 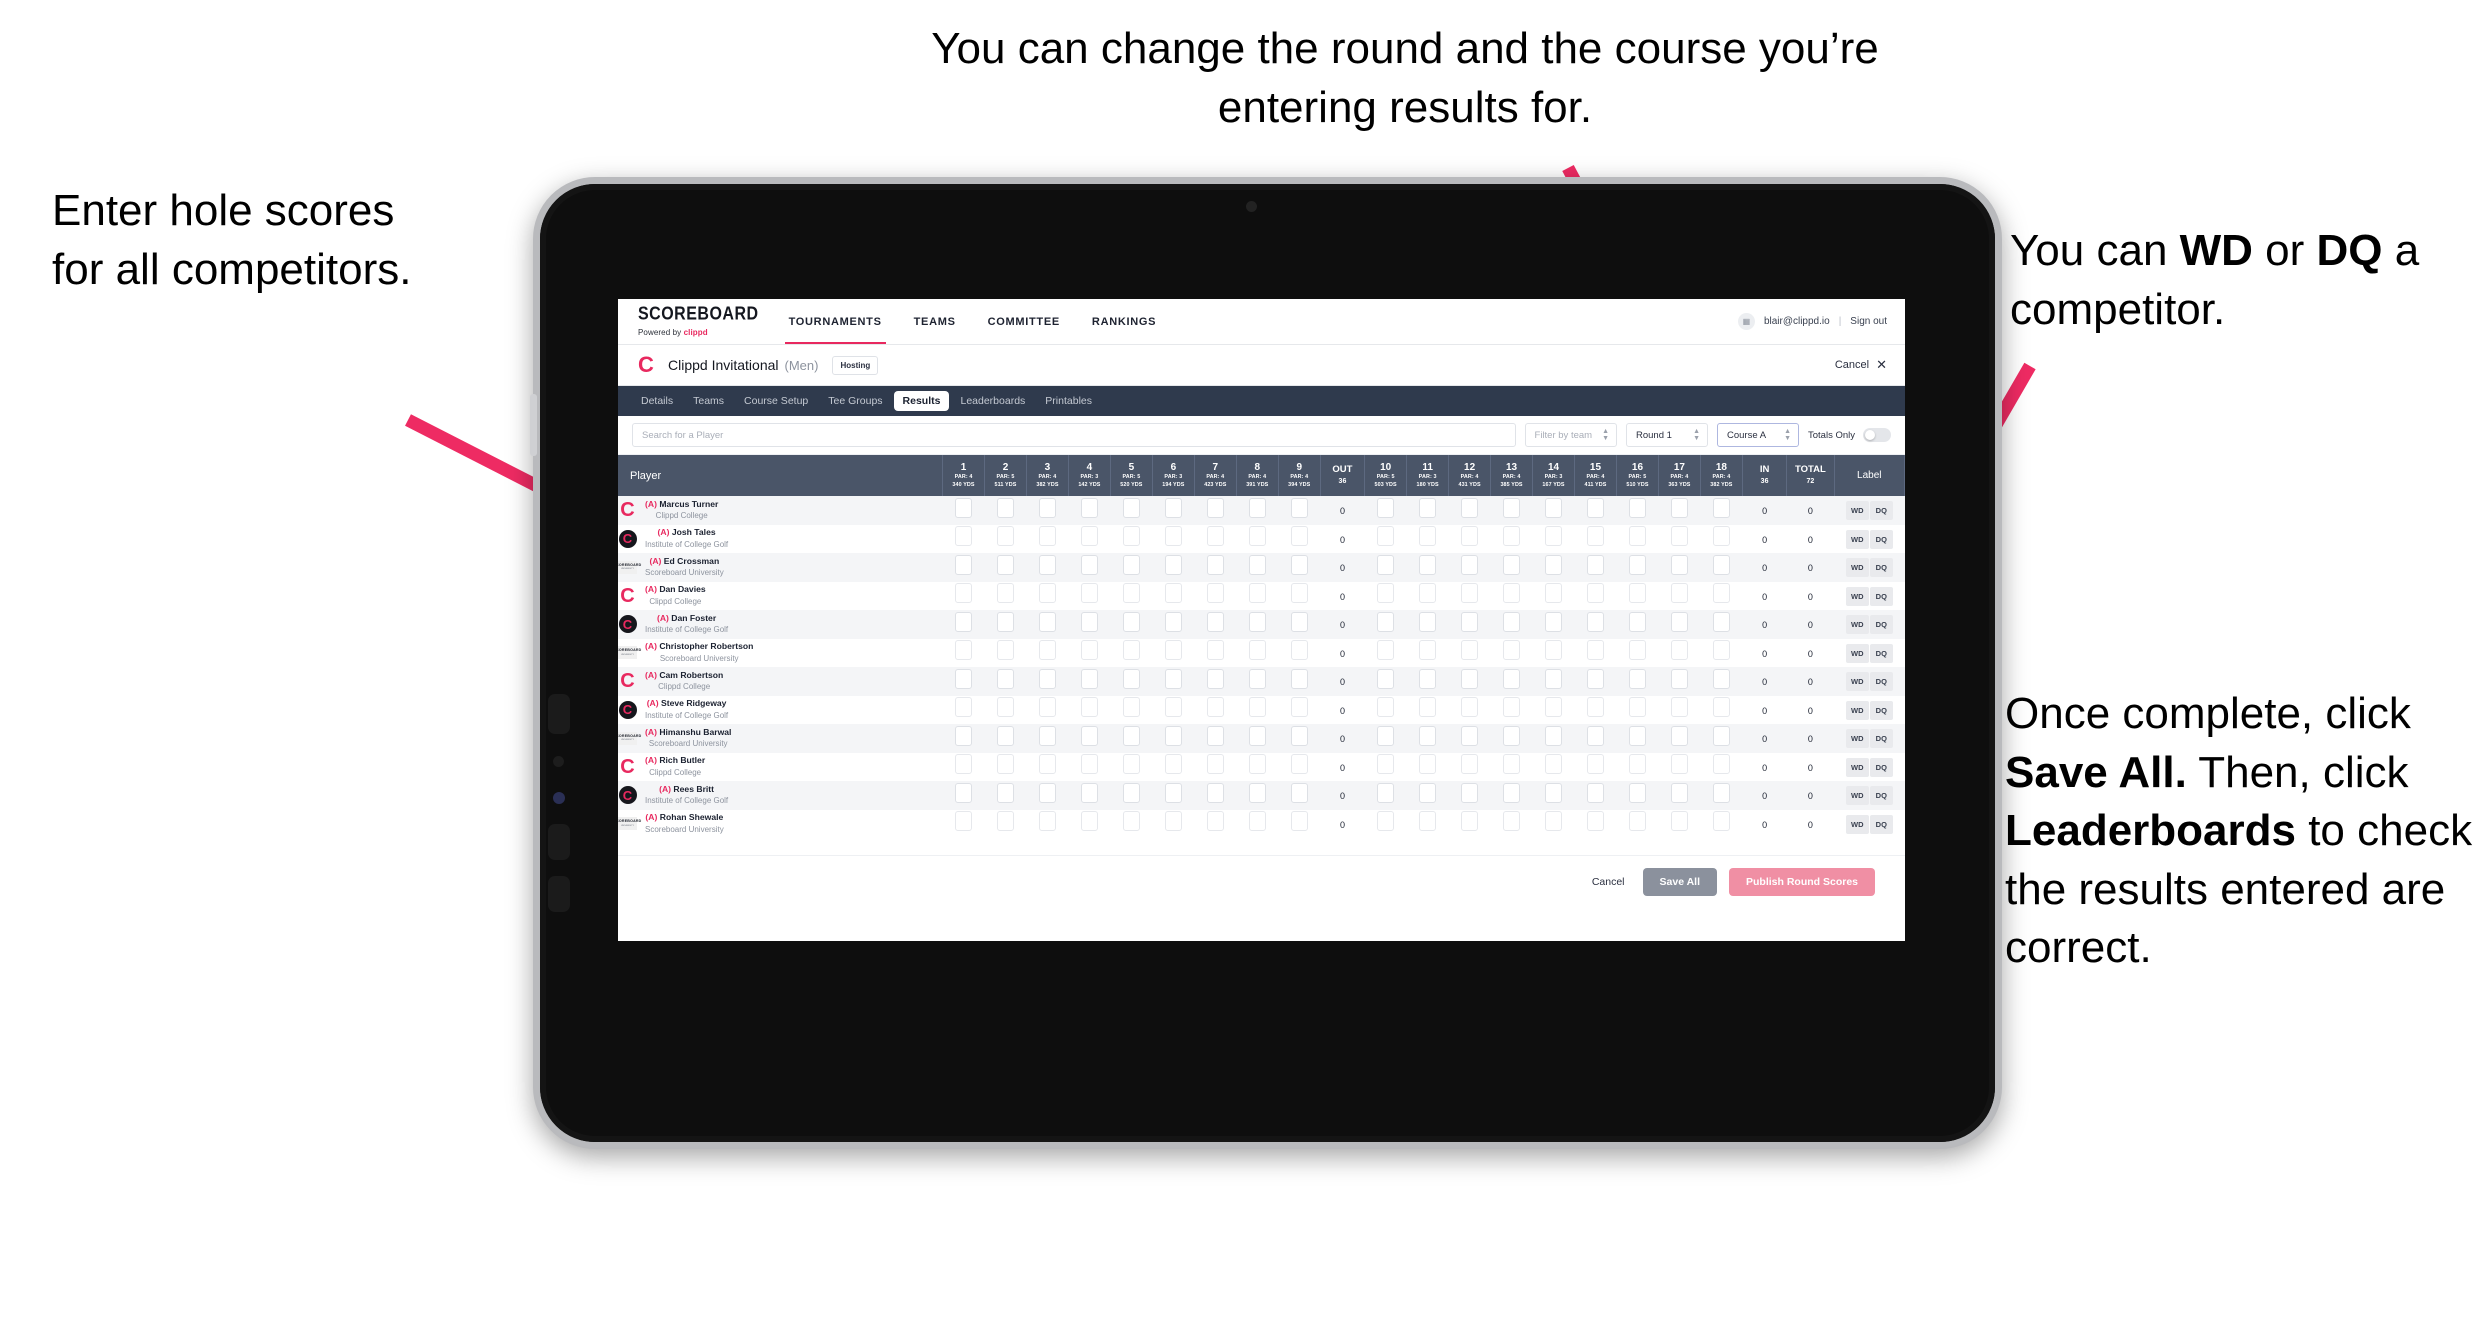 I want to click on course-select: Course A ▲ ▼, so click(x=1758, y=435).